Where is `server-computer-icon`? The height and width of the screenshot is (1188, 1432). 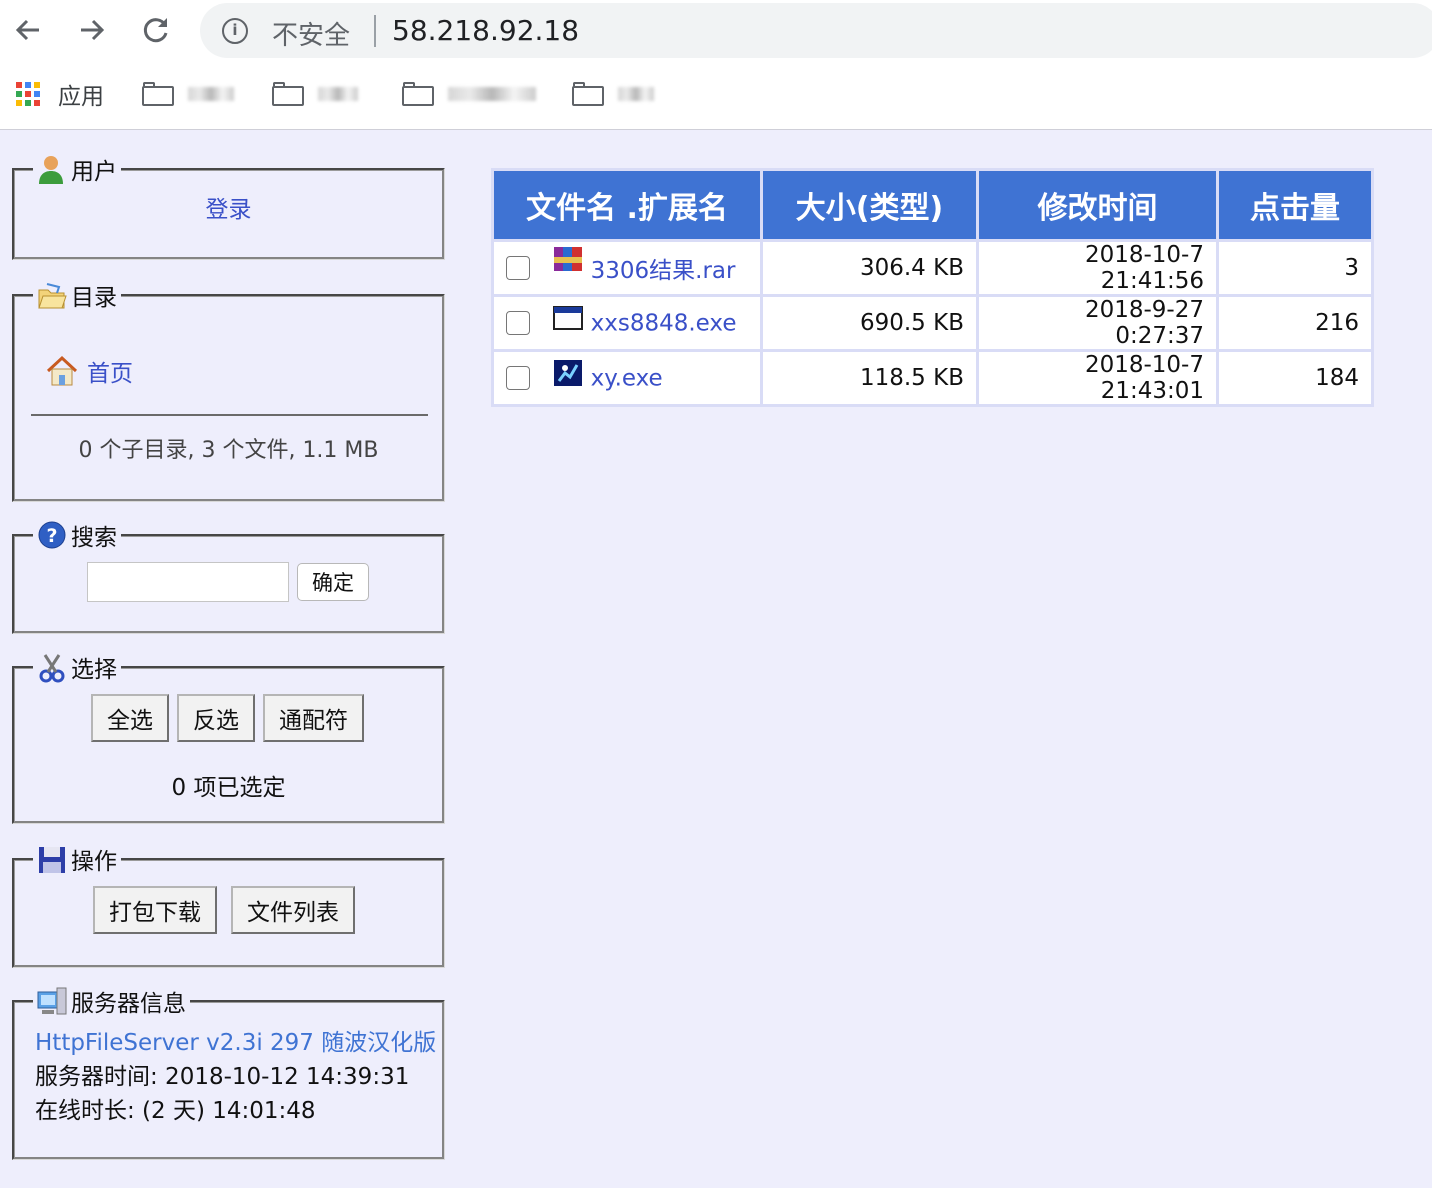 server-computer-icon is located at coordinates (52, 1001).